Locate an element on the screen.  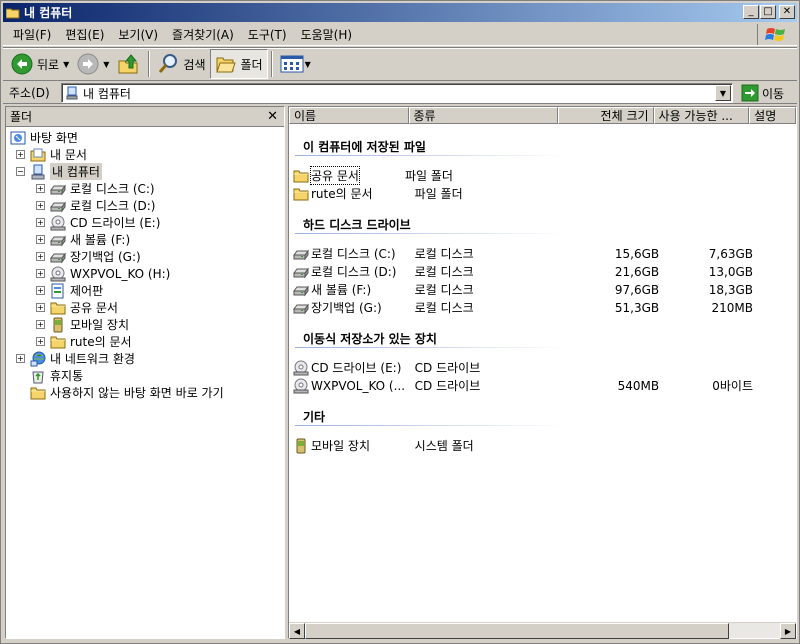
close-button: ✕ is located at coordinates (787, 12).